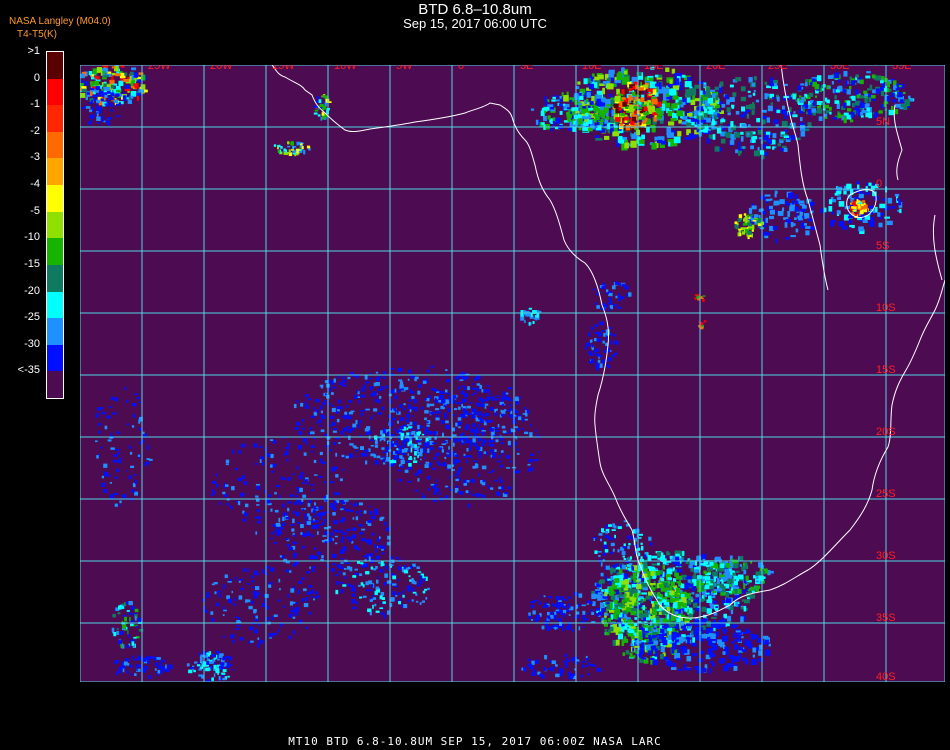  What do you see at coordinates (32, 237) in the screenshot?
I see `legend-label: -10` at bounding box center [32, 237].